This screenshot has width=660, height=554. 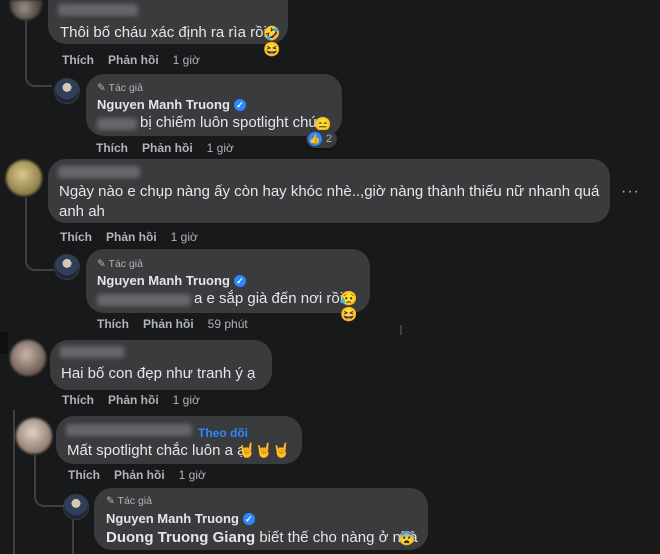 What do you see at coordinates (349, 306) in the screenshot?
I see `emoji: 😥 😆` at bounding box center [349, 306].